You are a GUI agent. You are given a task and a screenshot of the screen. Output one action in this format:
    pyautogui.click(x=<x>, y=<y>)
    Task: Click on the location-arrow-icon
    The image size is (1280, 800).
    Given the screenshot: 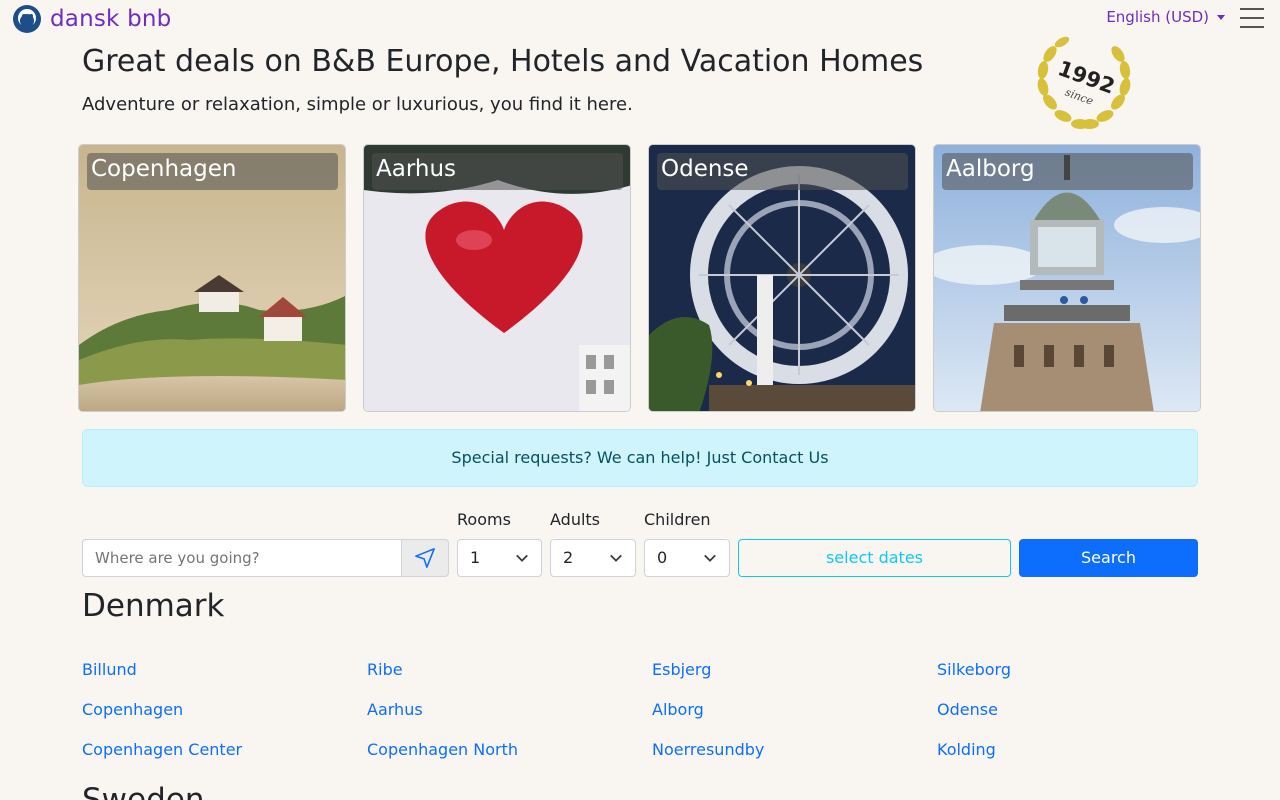 What is the action you would take?
    pyautogui.click(x=425, y=558)
    